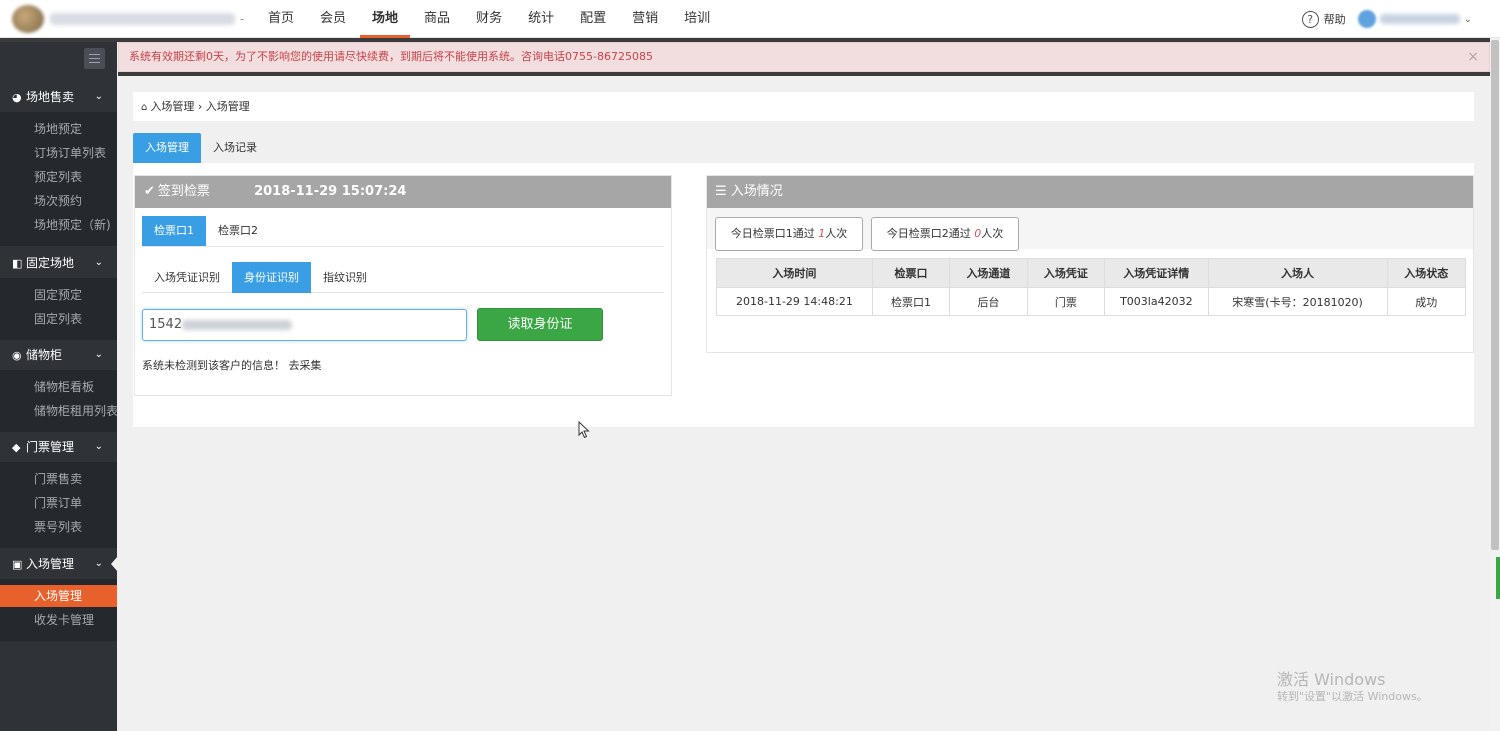  I want to click on page-scrollbar, so click(1495, 384).